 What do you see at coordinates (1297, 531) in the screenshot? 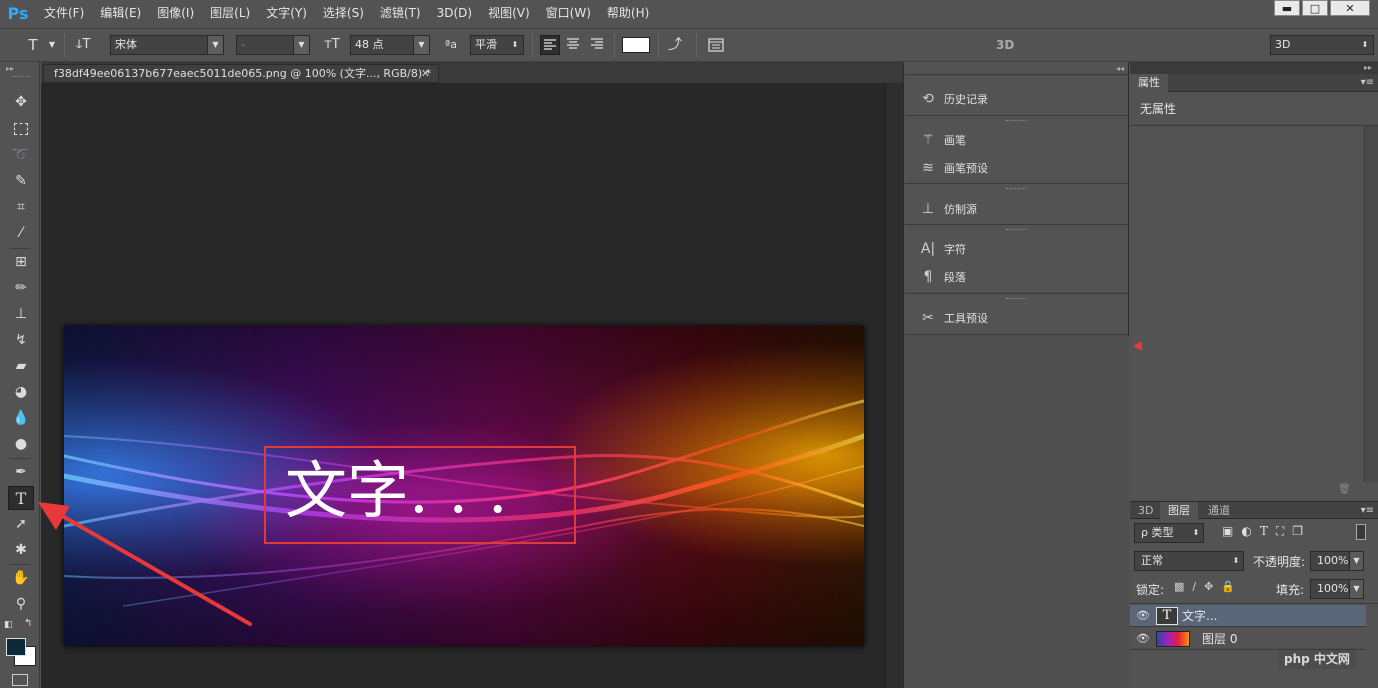
I see `smart-object-filter-icon: ❐` at bounding box center [1297, 531].